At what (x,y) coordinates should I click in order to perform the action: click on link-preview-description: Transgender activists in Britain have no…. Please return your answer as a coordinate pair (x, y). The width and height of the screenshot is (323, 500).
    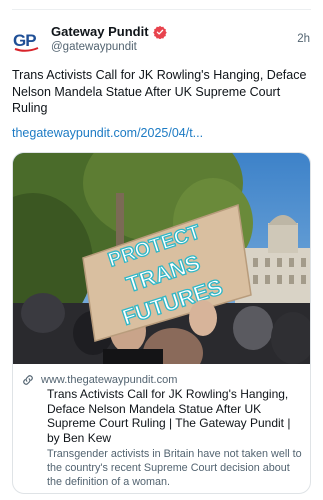
    Looking at the image, I should click on (174, 468).